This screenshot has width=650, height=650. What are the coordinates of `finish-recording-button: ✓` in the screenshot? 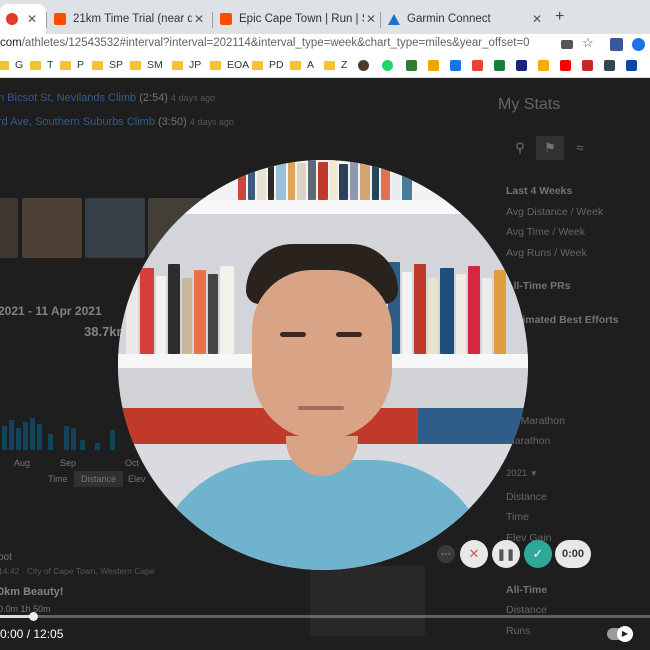 It's located at (538, 554).